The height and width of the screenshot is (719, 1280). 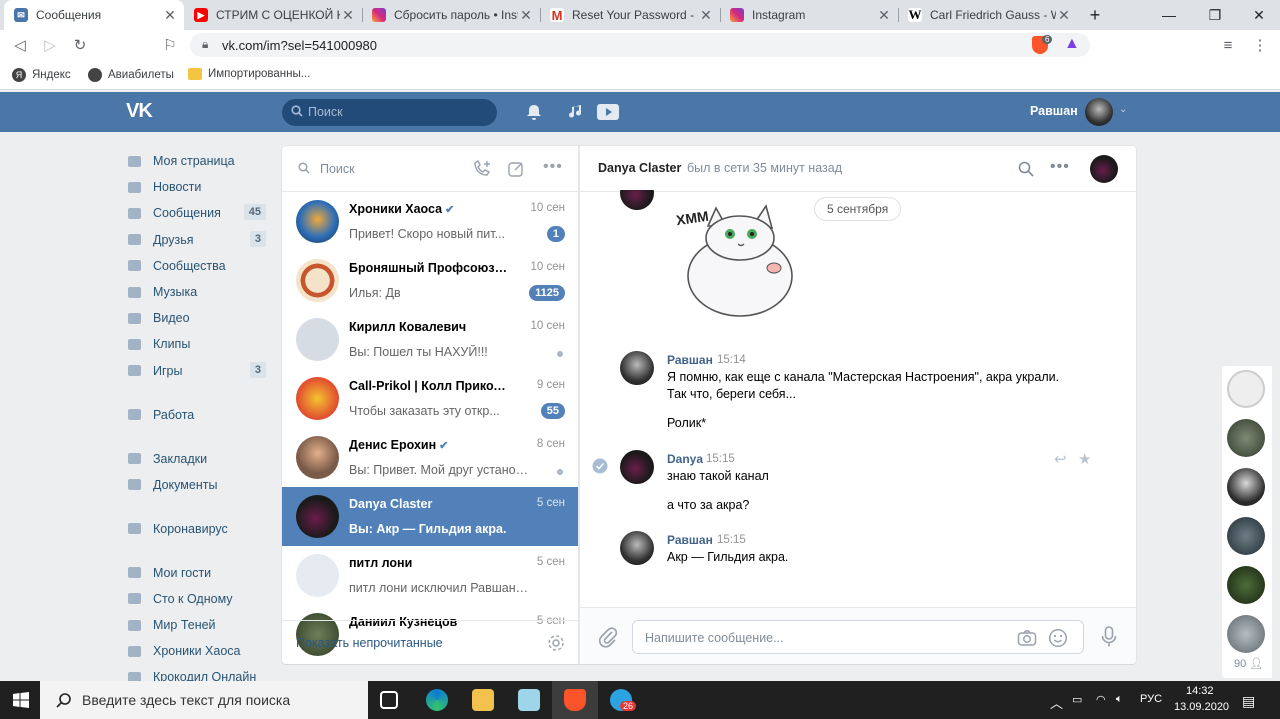 I want to click on sidebar-item: Сообщества, so click(x=198, y=266).